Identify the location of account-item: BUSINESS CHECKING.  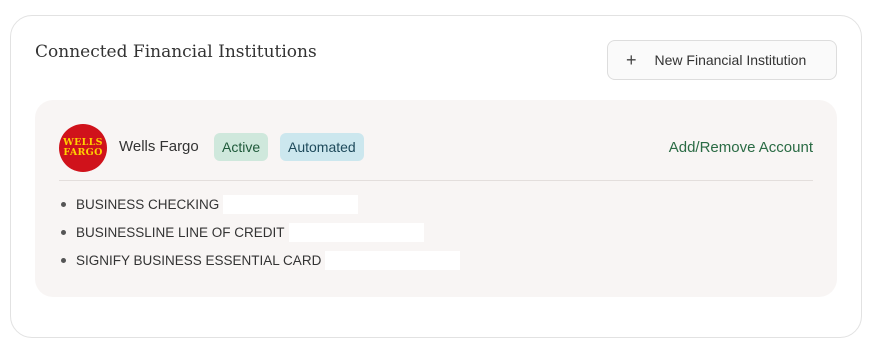
(259, 204).